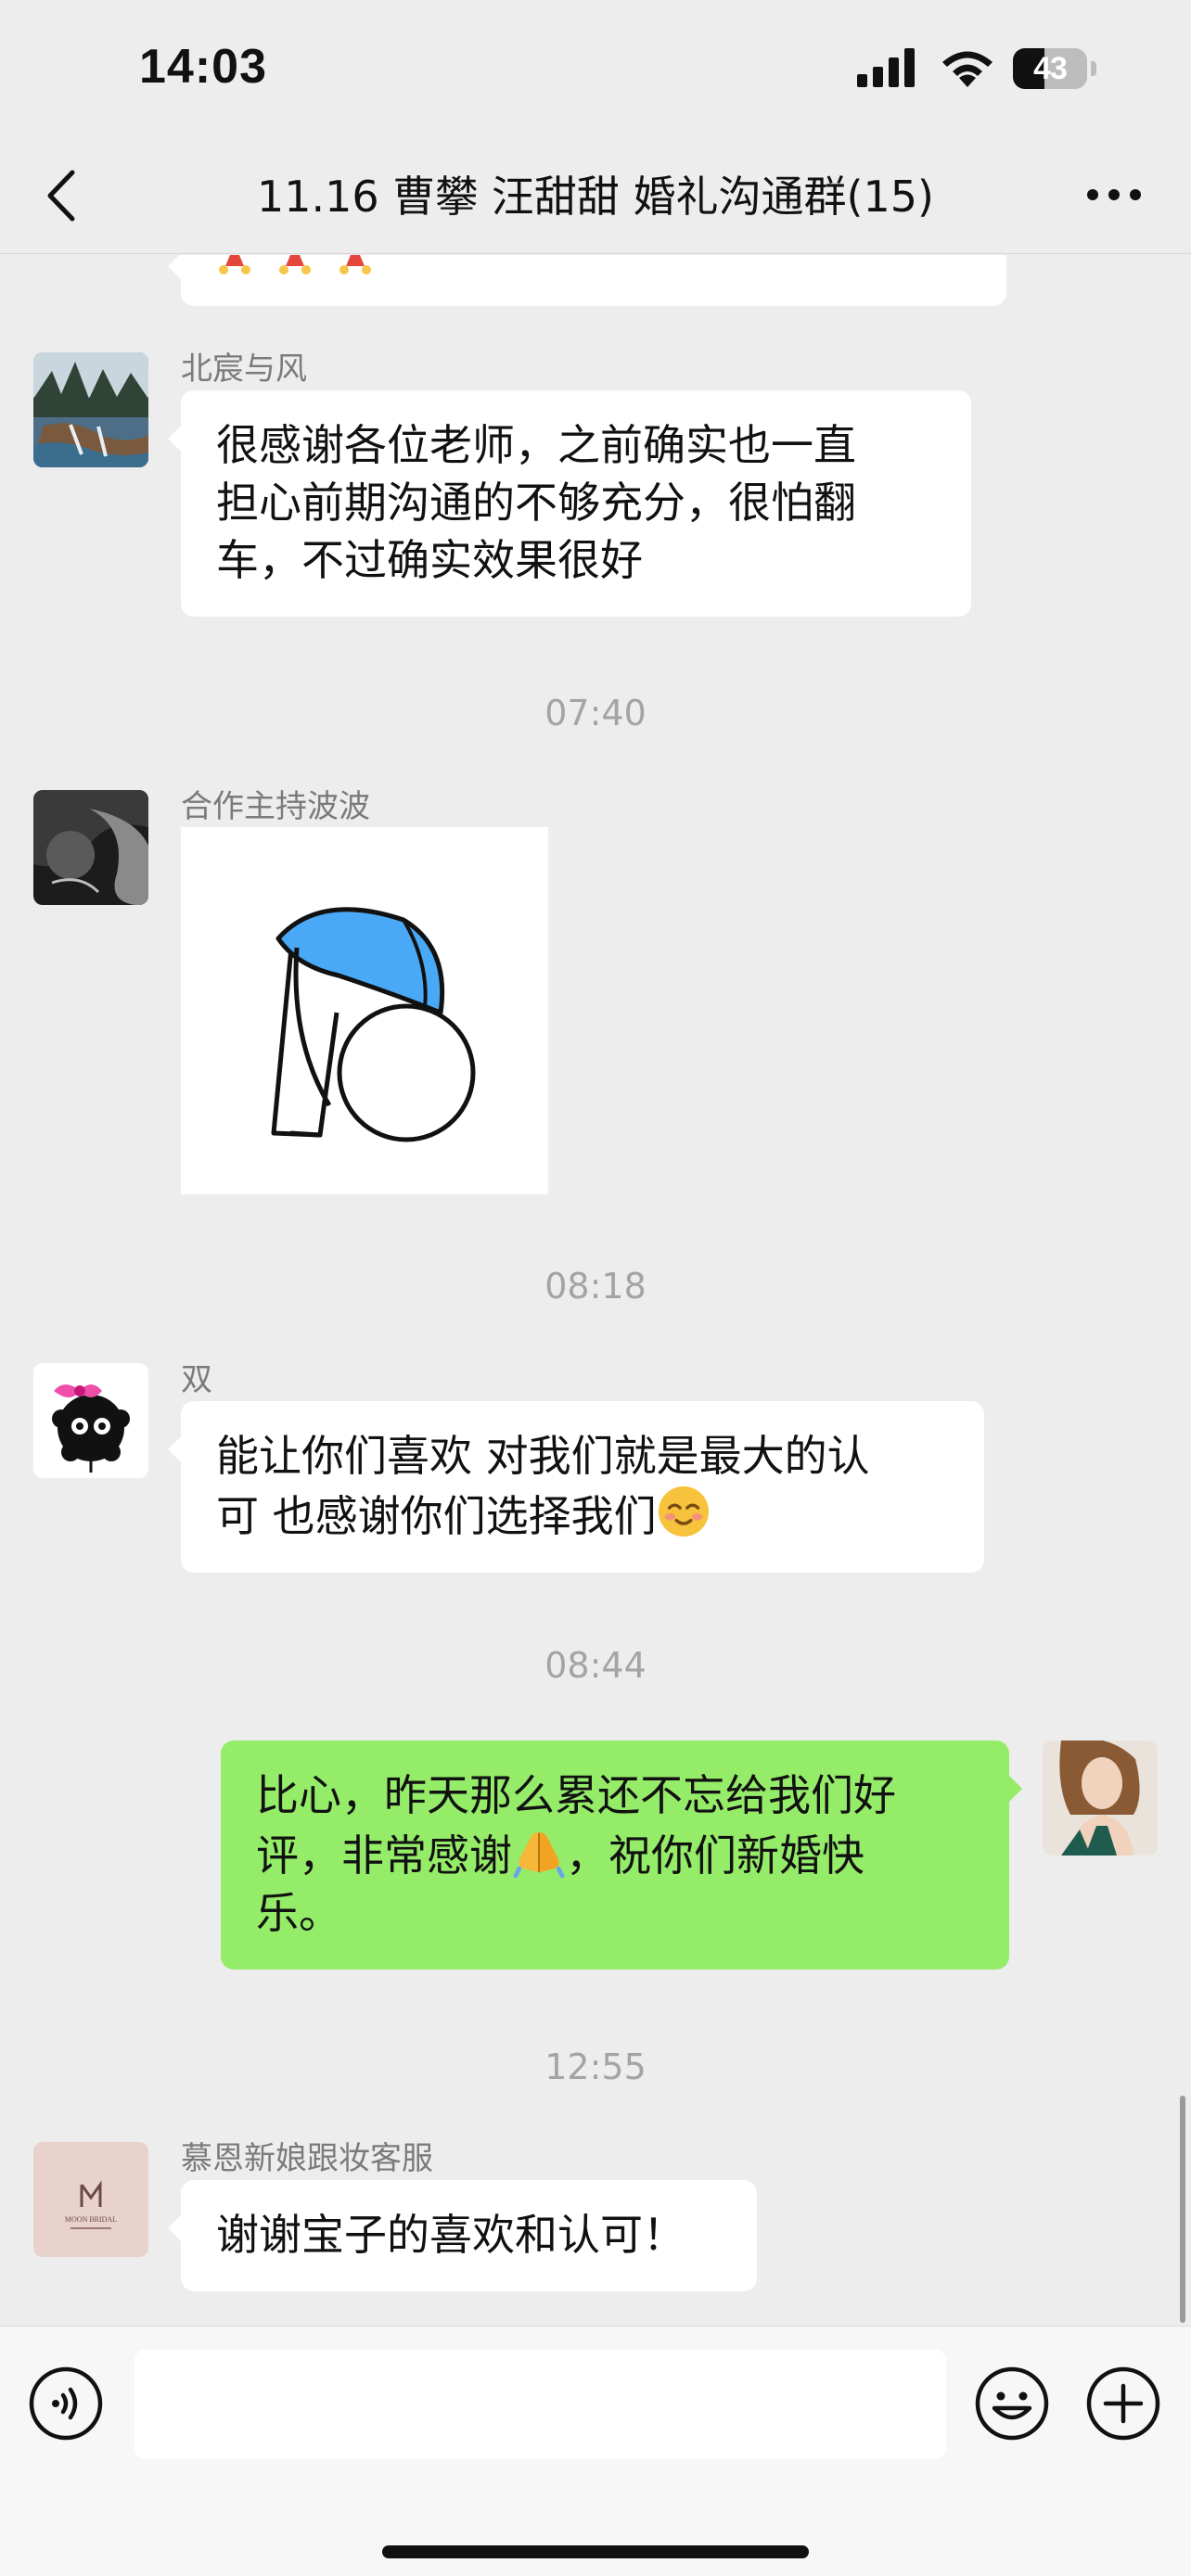  I want to click on scrollbar, so click(1182, 2209).